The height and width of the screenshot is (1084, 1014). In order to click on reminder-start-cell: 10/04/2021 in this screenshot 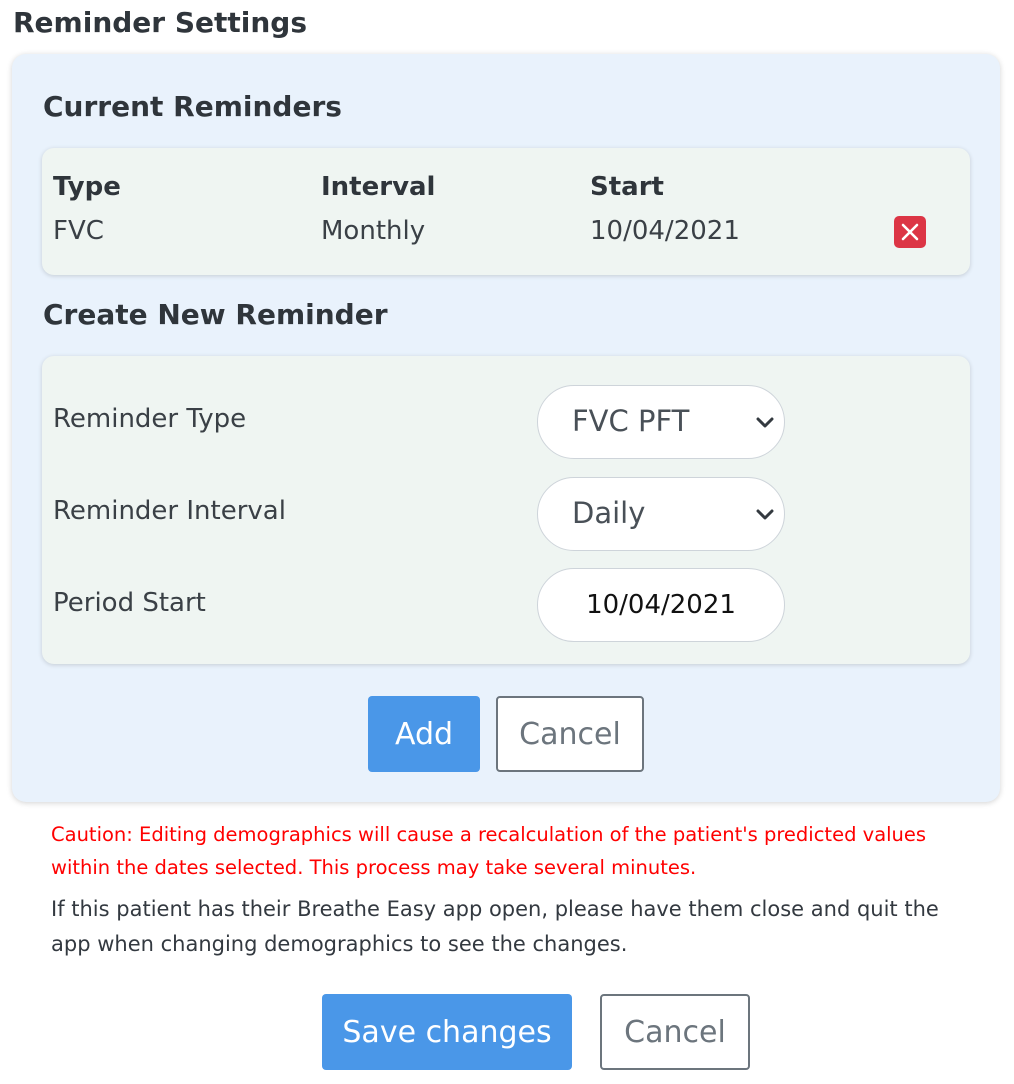, I will do `click(665, 231)`.